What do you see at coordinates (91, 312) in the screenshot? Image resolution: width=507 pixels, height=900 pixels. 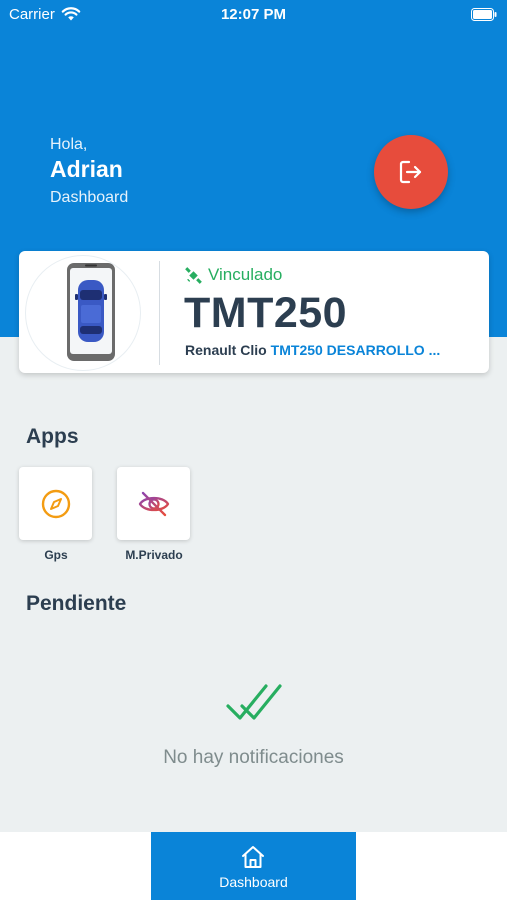 I see `phone-car-icon` at bounding box center [91, 312].